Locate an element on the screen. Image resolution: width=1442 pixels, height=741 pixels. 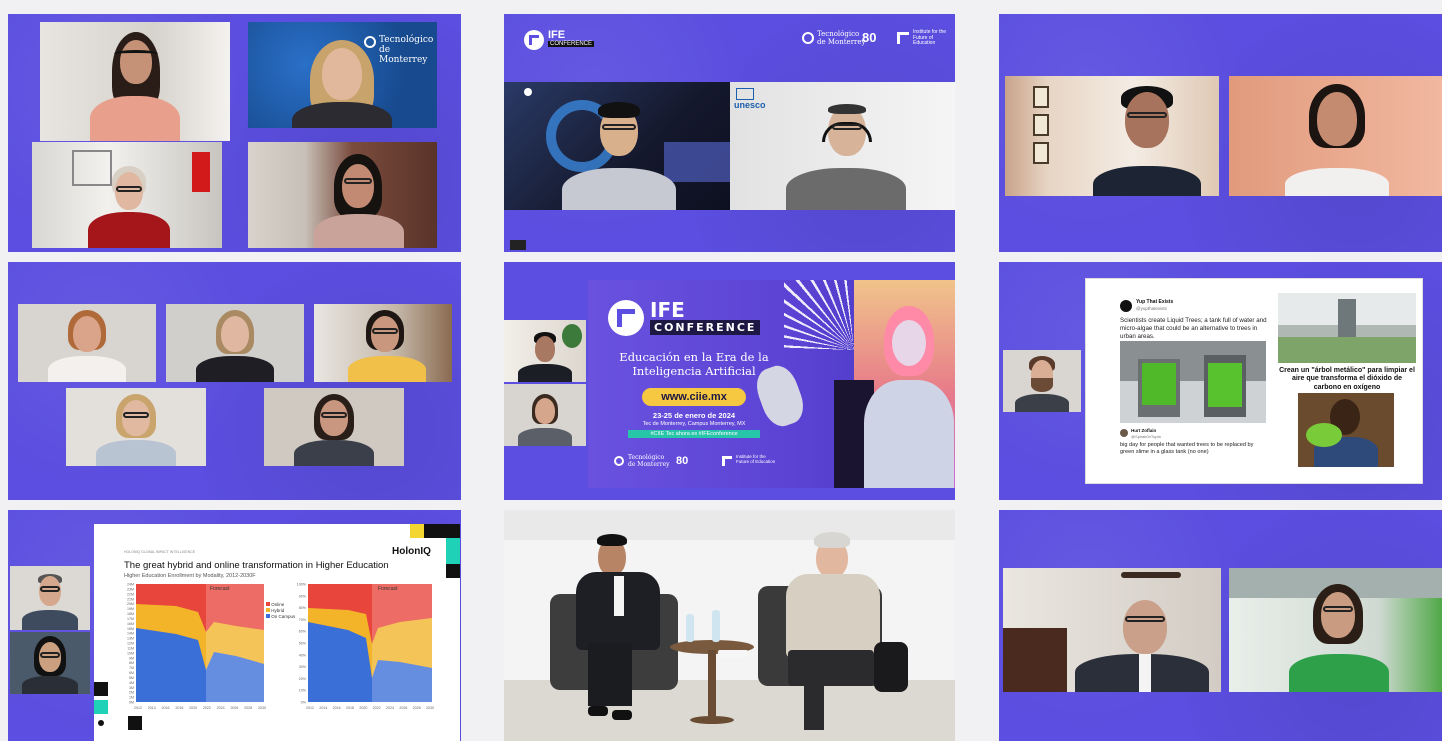
left-y-tick-label: 2M is located at coordinates (131, 693).